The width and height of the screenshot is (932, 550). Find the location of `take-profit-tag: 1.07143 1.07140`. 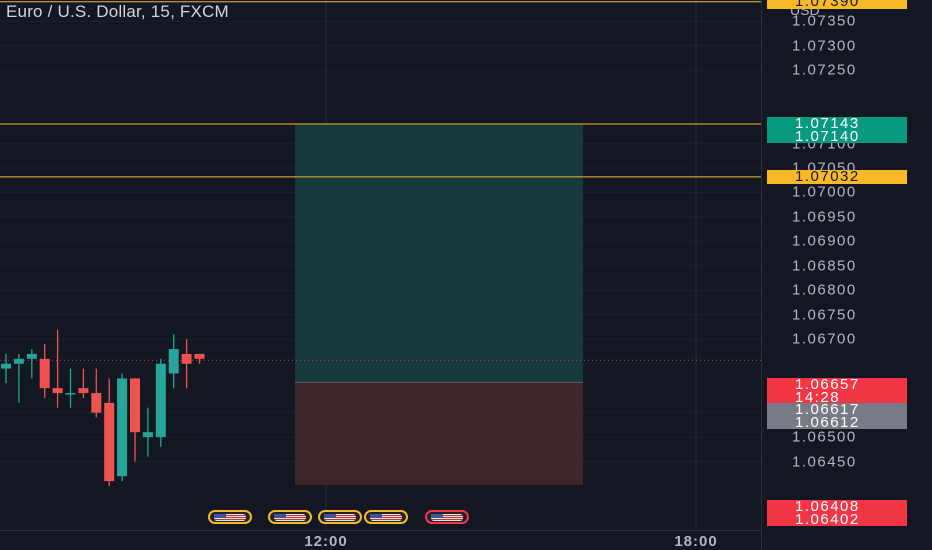

take-profit-tag: 1.07143 1.07140 is located at coordinates (837, 130).